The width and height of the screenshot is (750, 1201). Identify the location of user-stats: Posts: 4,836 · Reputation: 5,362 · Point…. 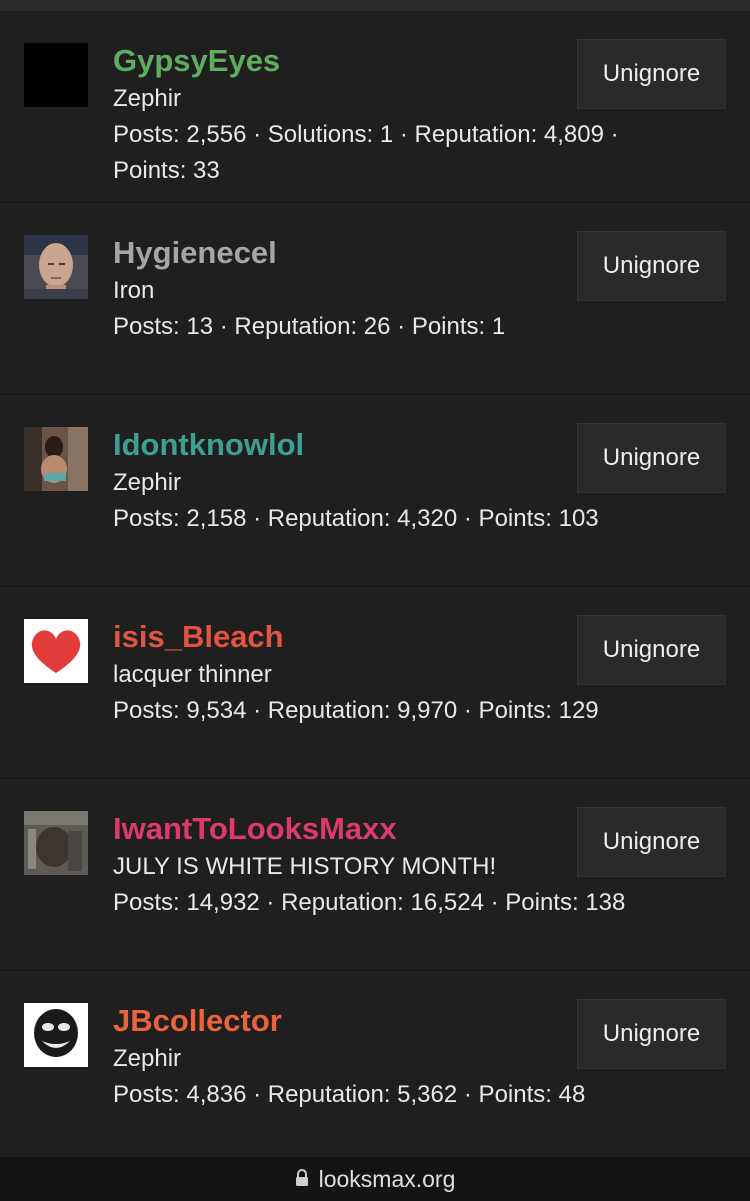
(349, 1094).